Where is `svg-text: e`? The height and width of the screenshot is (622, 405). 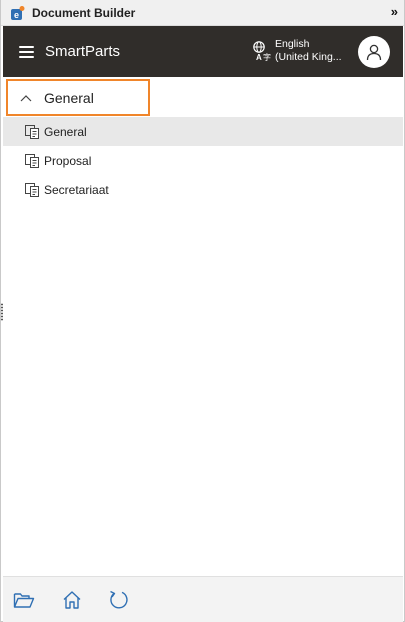 svg-text: e is located at coordinates (16, 15).